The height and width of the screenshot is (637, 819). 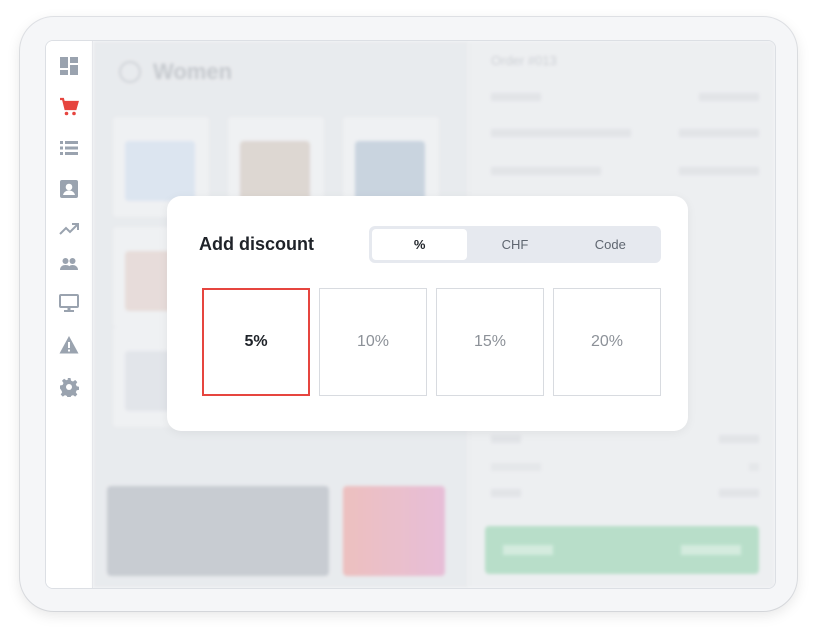 I want to click on gear-icon, so click(x=69, y=387).